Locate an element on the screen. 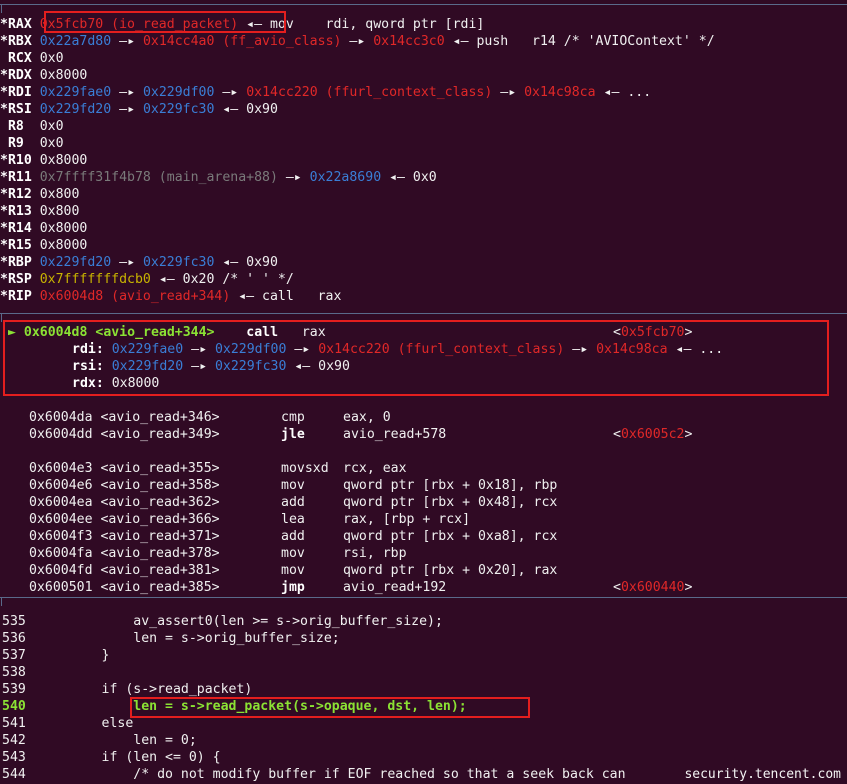 The height and width of the screenshot is (784, 847). disasm-line: 0x6004ea <avio_read+362> is located at coordinates (124, 502).